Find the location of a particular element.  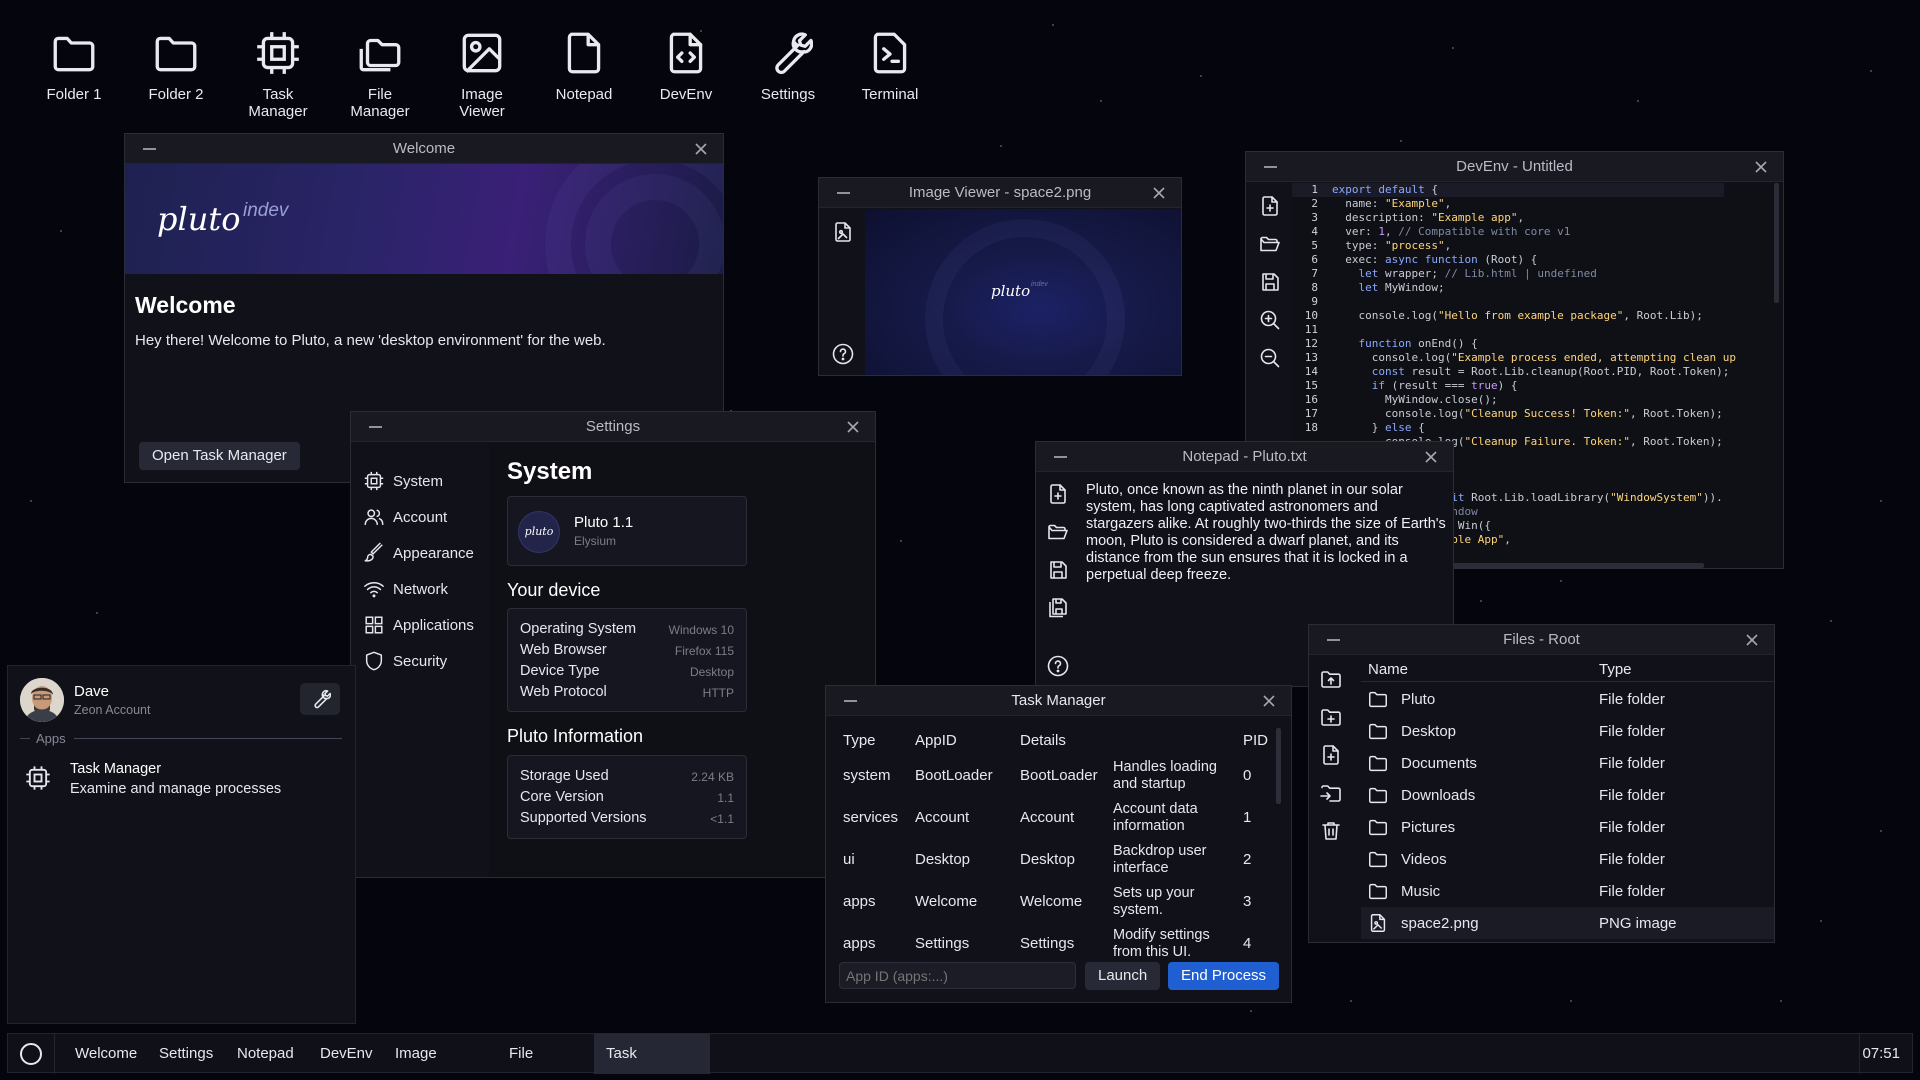

settings-button is located at coordinates (320, 699).